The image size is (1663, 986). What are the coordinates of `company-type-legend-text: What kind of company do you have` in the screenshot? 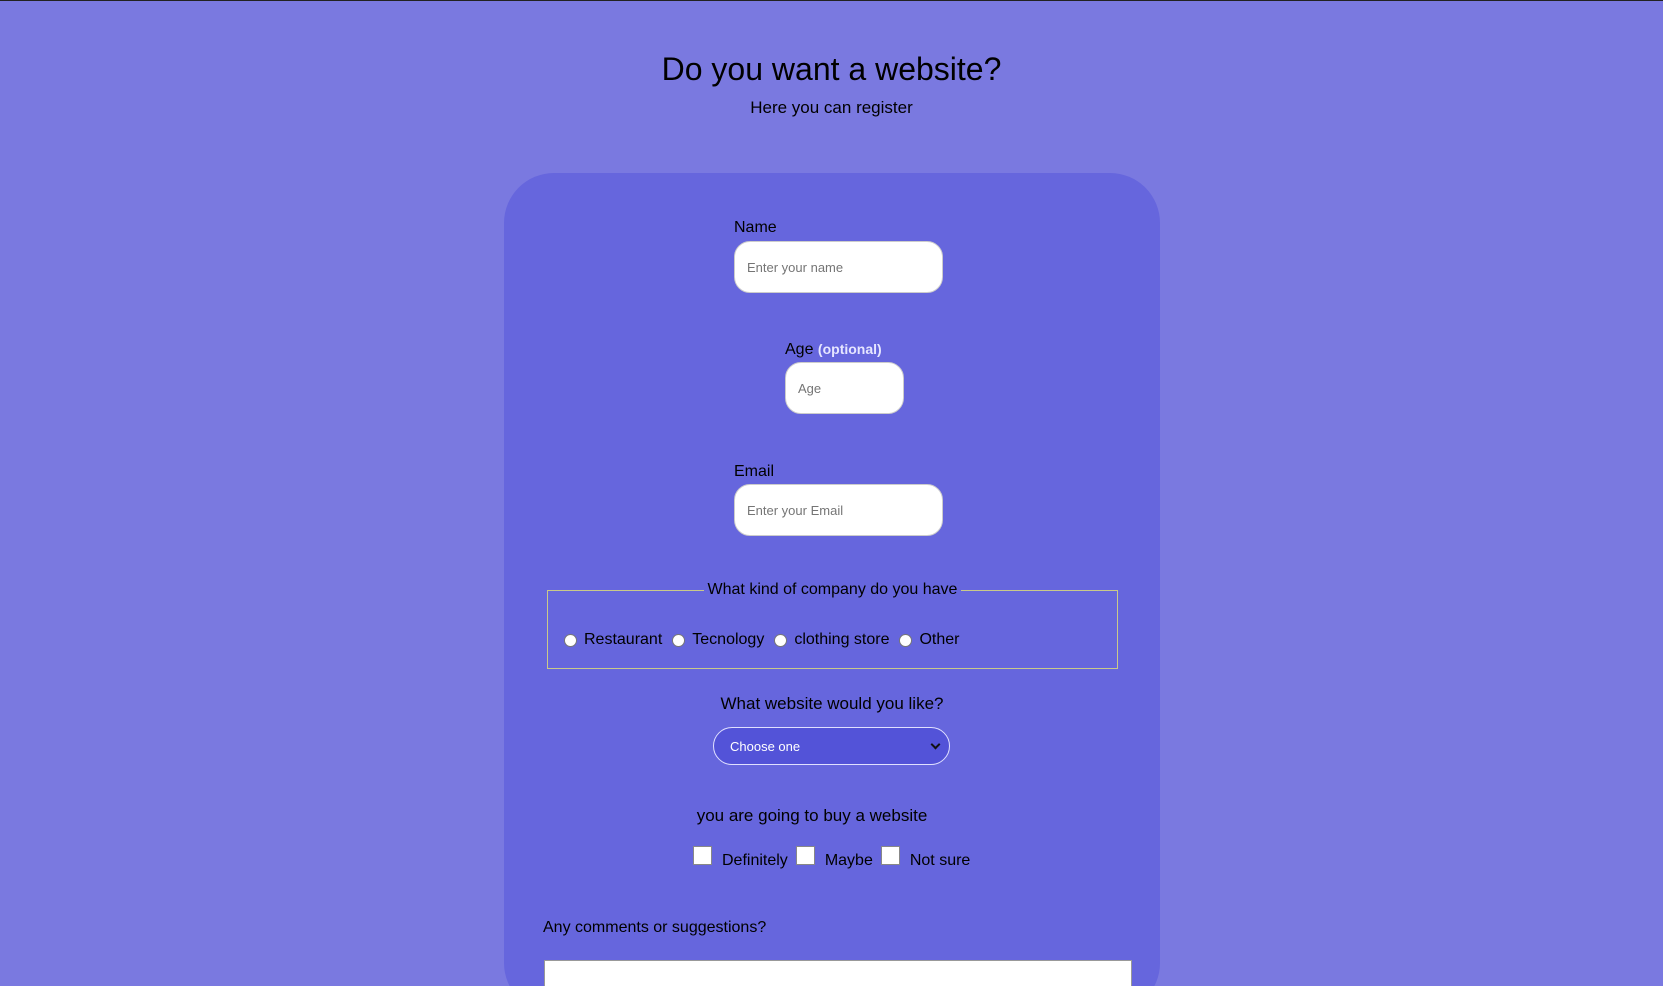 It's located at (832, 589).